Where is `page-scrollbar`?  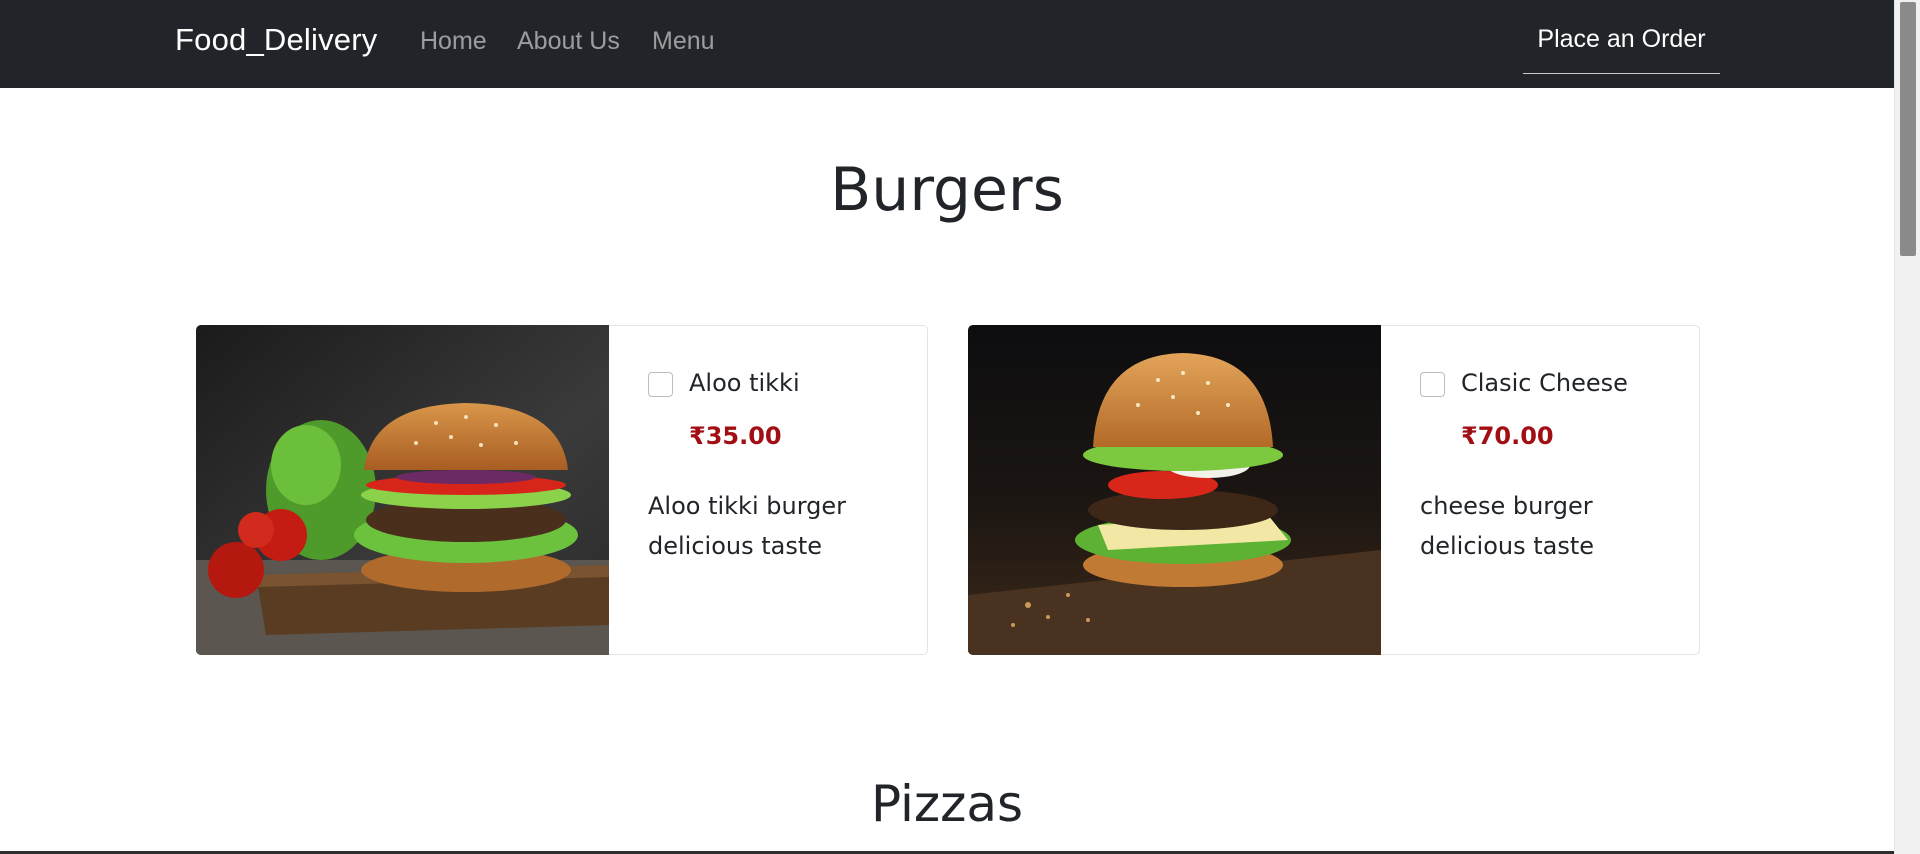 page-scrollbar is located at coordinates (1907, 427).